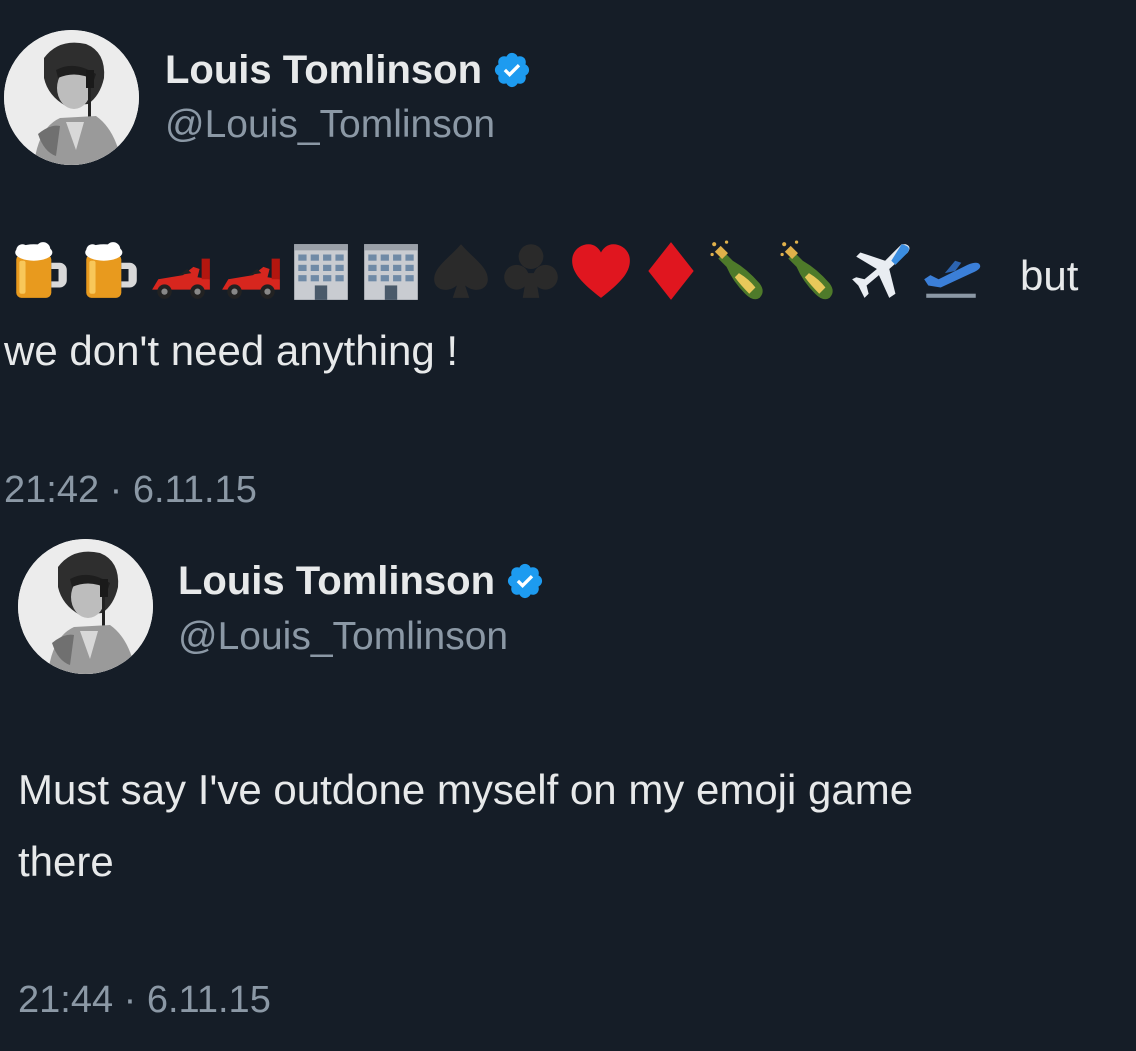 The image size is (1136, 1051). What do you see at coordinates (144, 1000) in the screenshot?
I see `timestamp: 21:44 · 6.11.15` at bounding box center [144, 1000].